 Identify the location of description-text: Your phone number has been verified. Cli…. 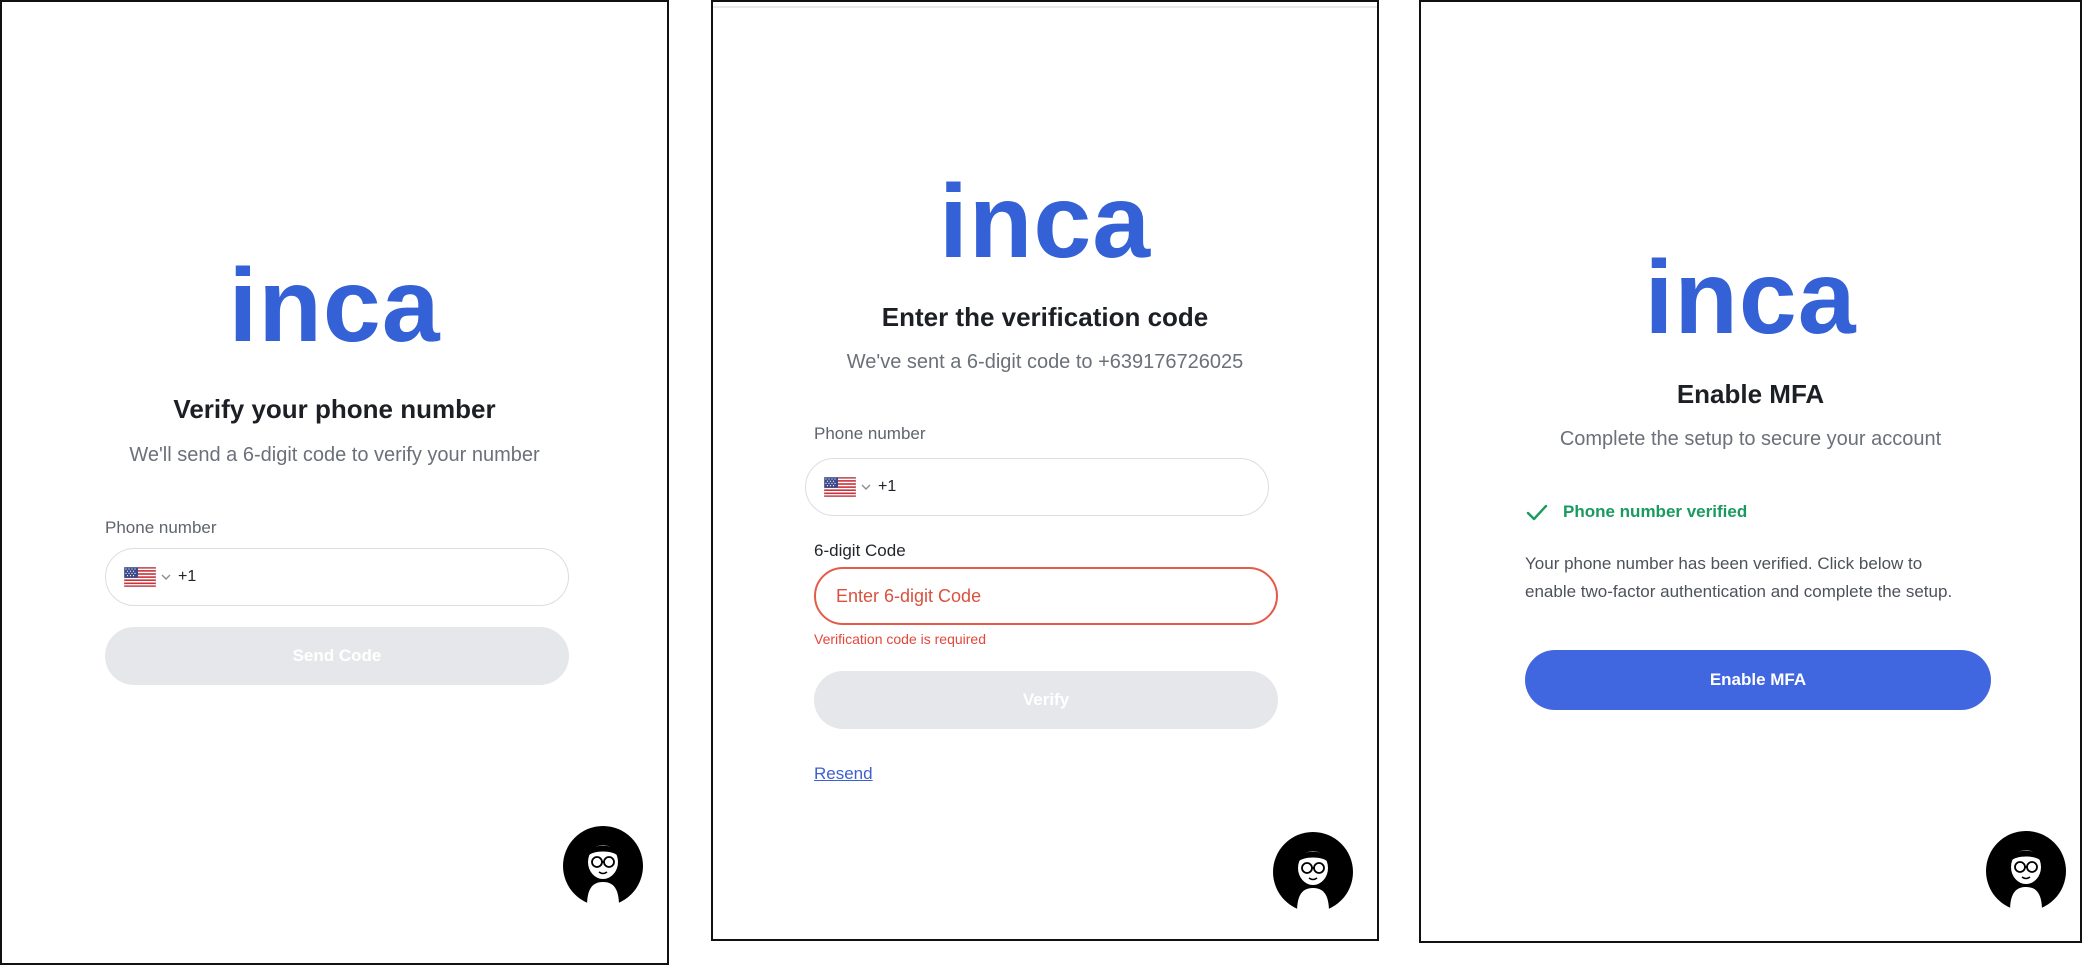
(1785, 578).